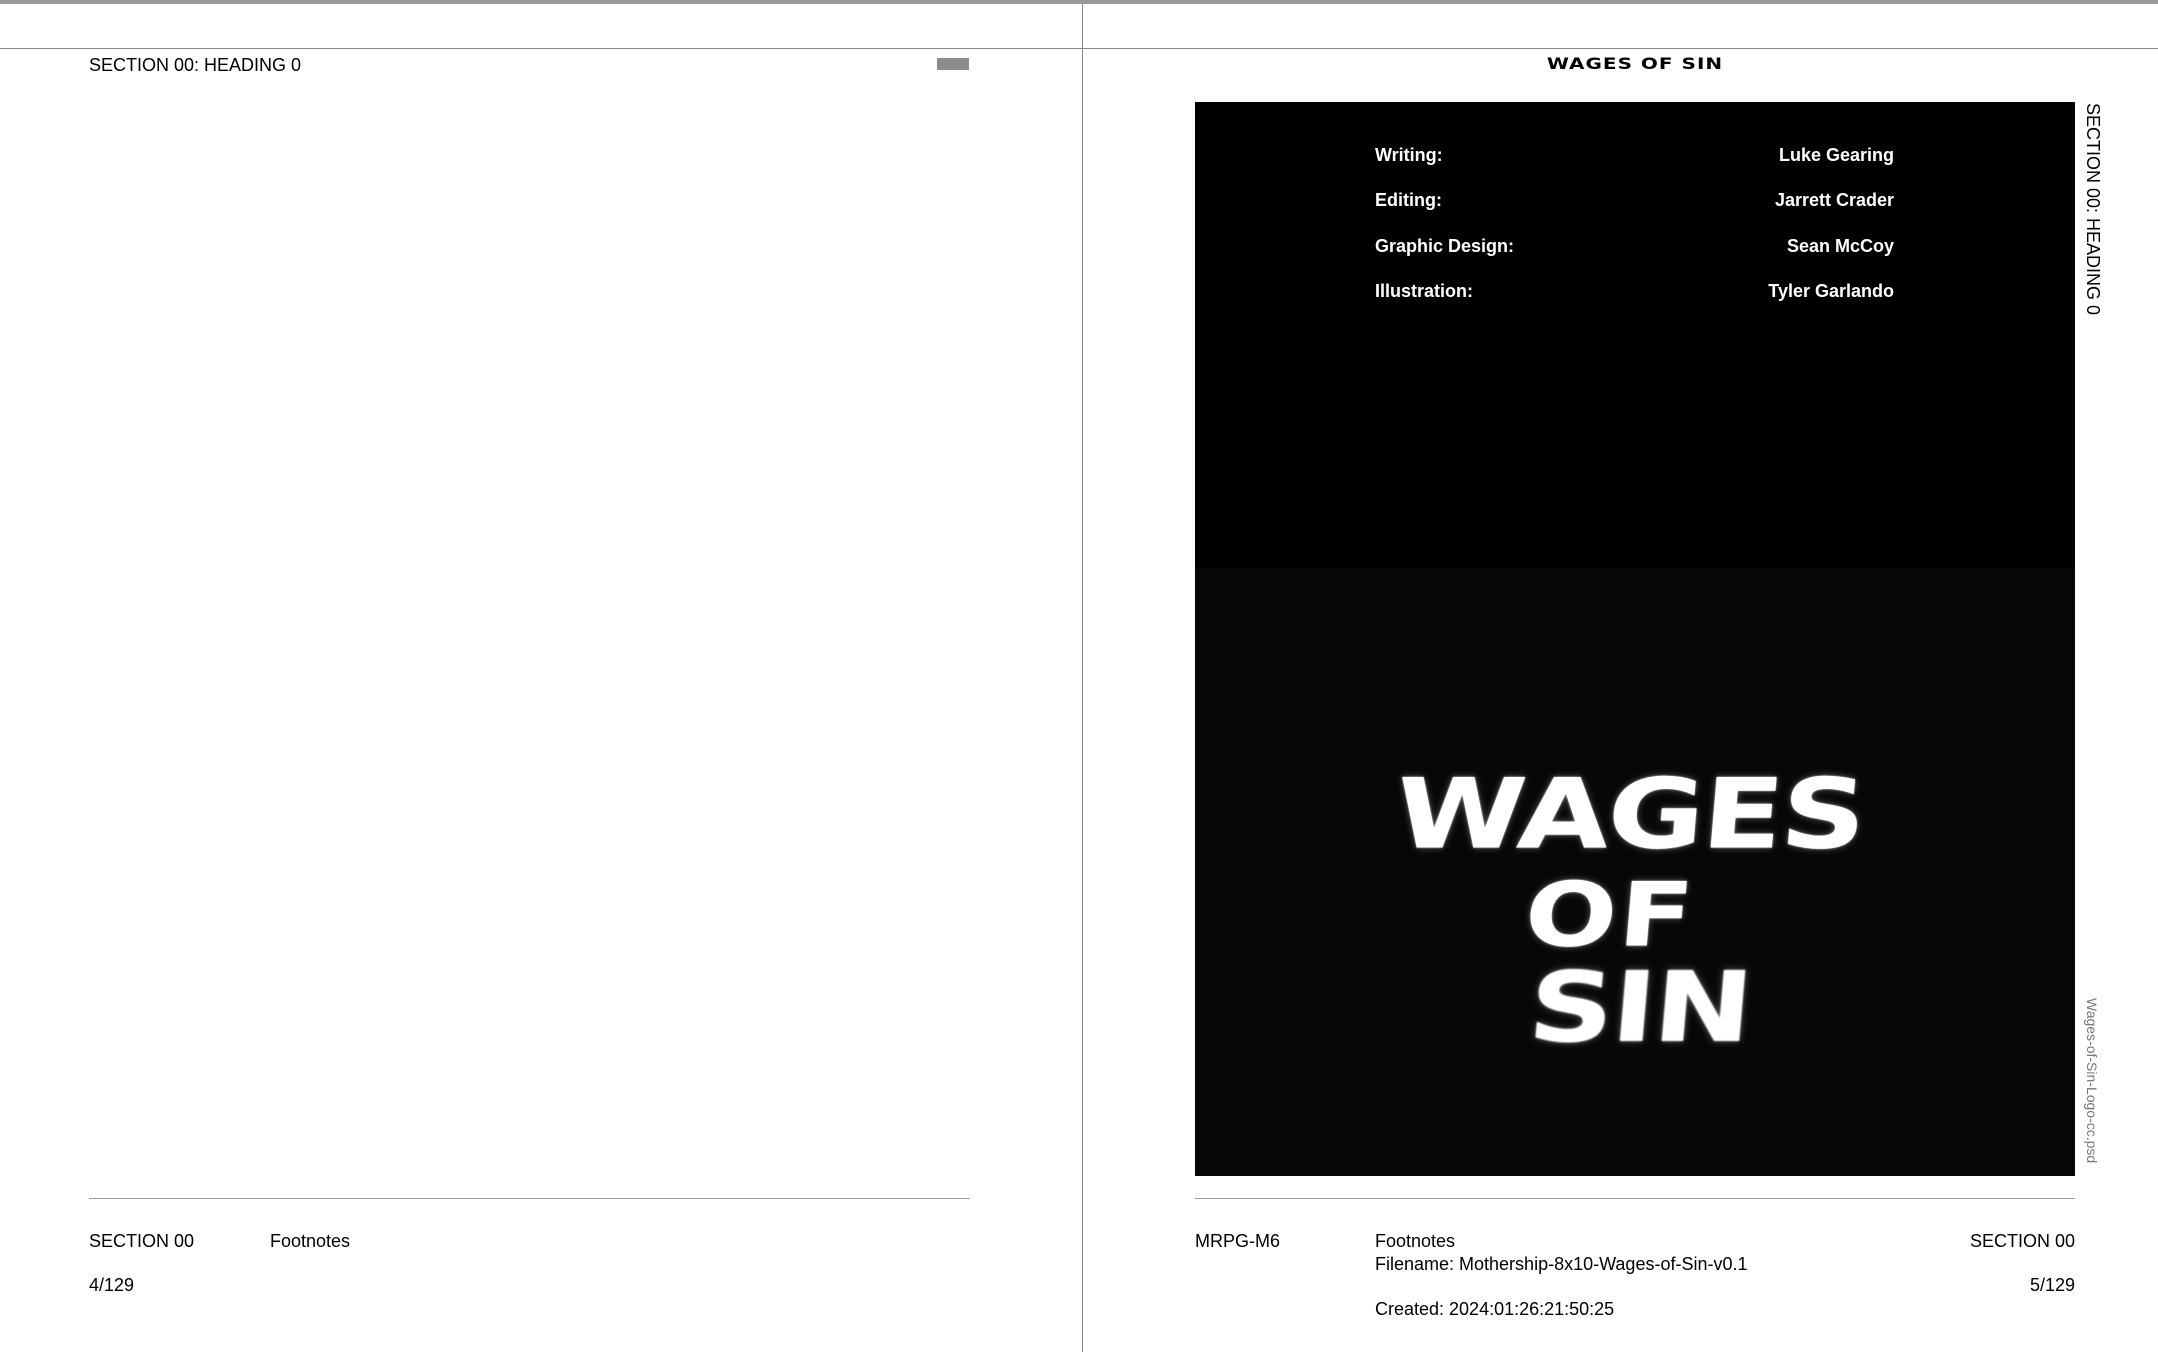 The image size is (2158, 1352). What do you see at coordinates (1424, 291) in the screenshot?
I see `credit-label-illustration: Illustration:` at bounding box center [1424, 291].